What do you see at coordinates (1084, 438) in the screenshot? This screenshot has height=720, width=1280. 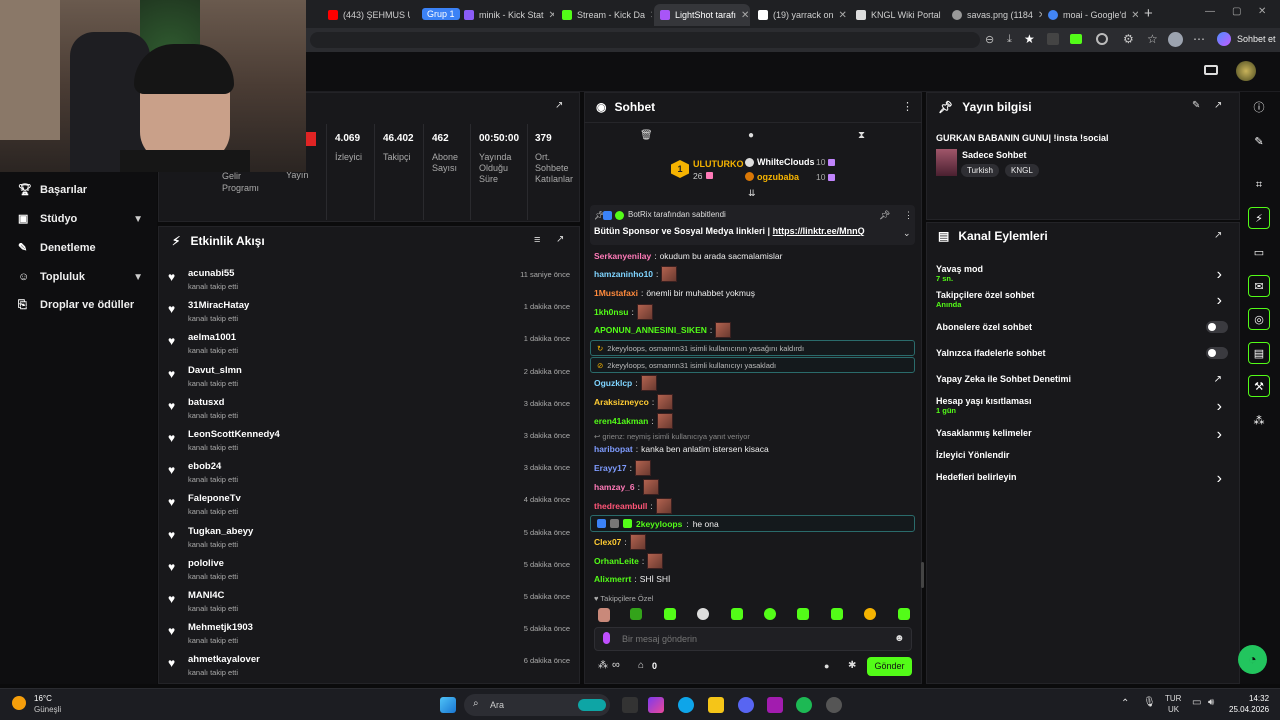 I see `channel-action-item: Yasaklanmış kelimeler ›` at bounding box center [1084, 438].